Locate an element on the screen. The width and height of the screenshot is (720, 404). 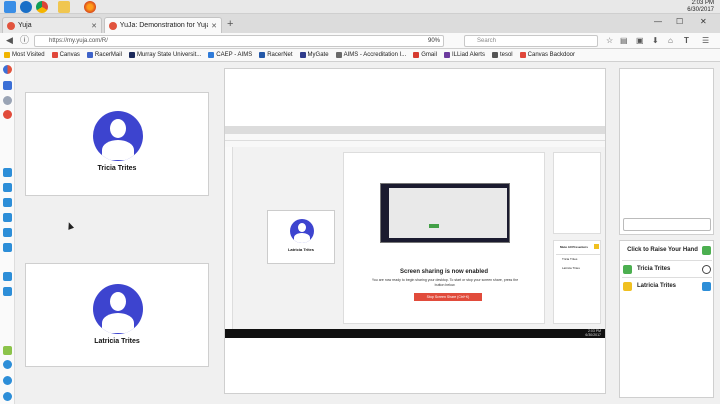
bookmark-item: tesol is located at coordinates (502, 55).